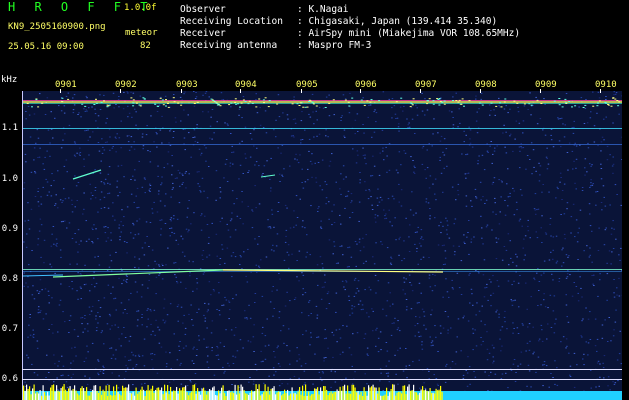 This screenshot has width=629, height=400. I want to click on reference-line-upper, so click(322, 369).